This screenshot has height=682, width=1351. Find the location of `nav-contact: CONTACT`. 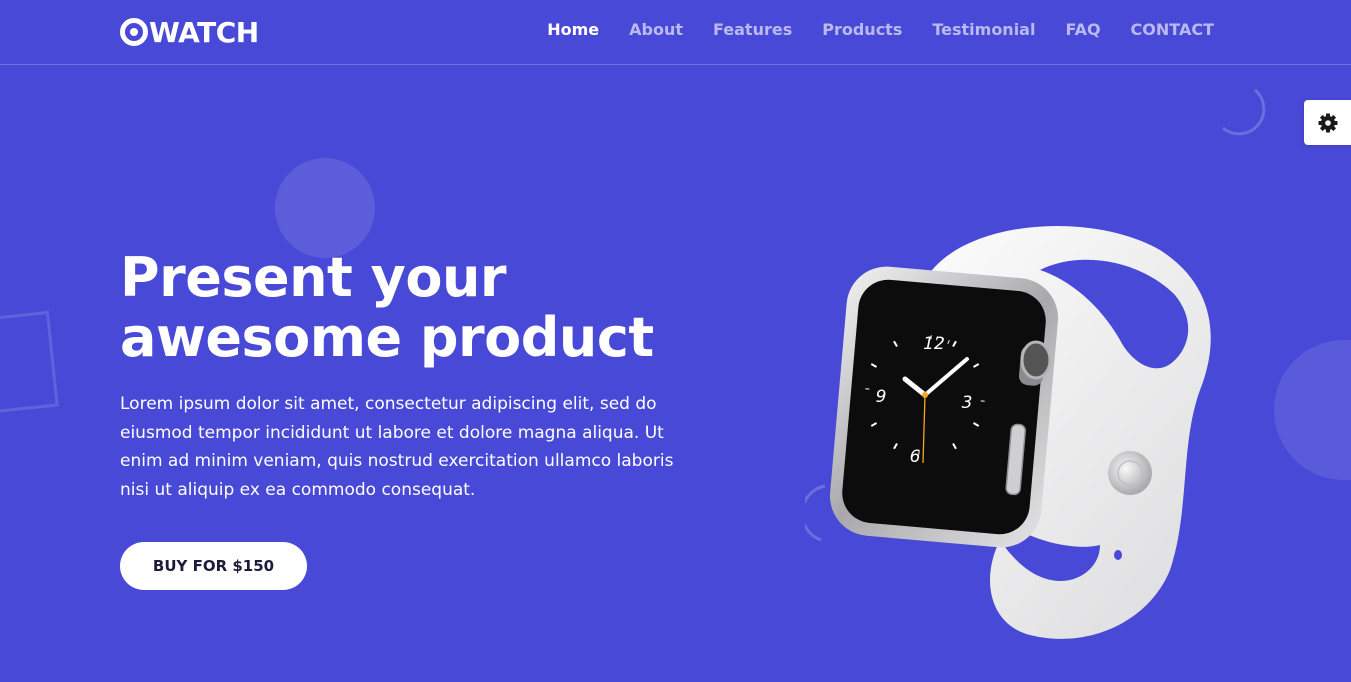

nav-contact: CONTACT is located at coordinates (1172, 29).